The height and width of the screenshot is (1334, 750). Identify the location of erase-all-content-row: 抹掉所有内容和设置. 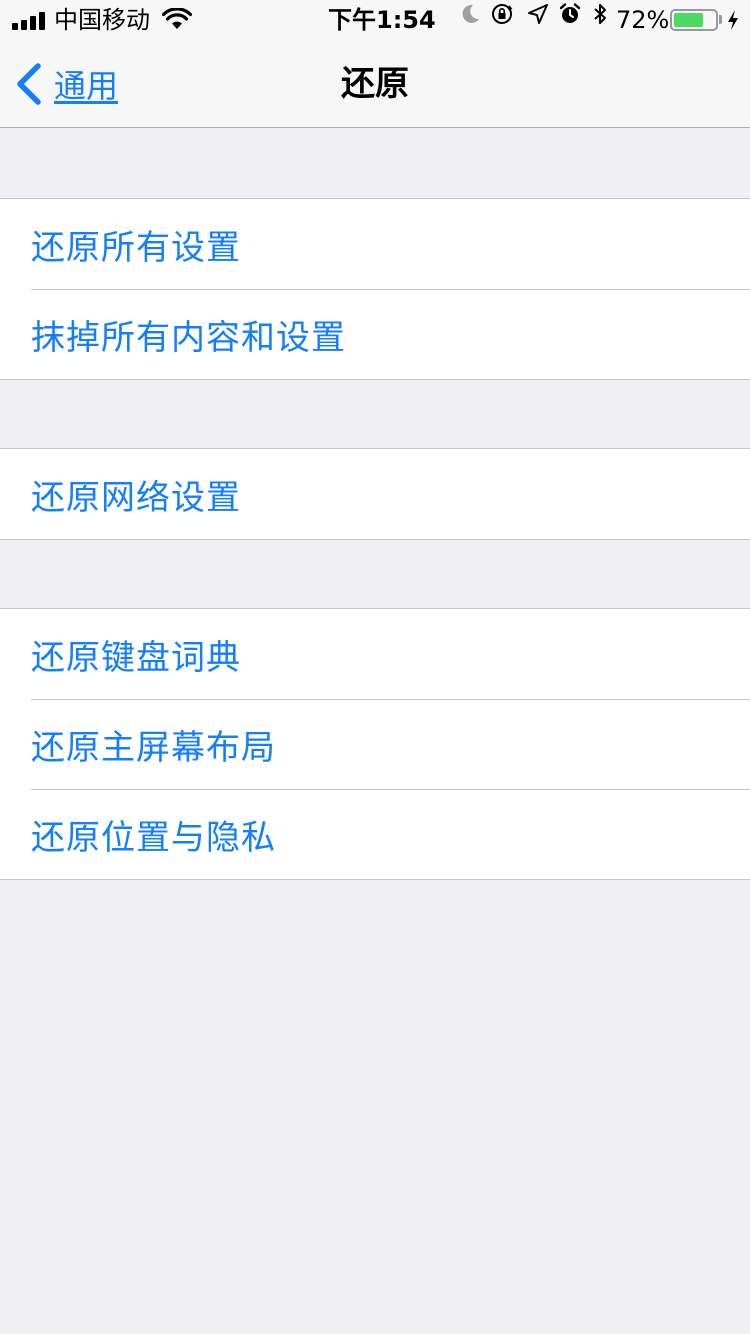
(375, 334).